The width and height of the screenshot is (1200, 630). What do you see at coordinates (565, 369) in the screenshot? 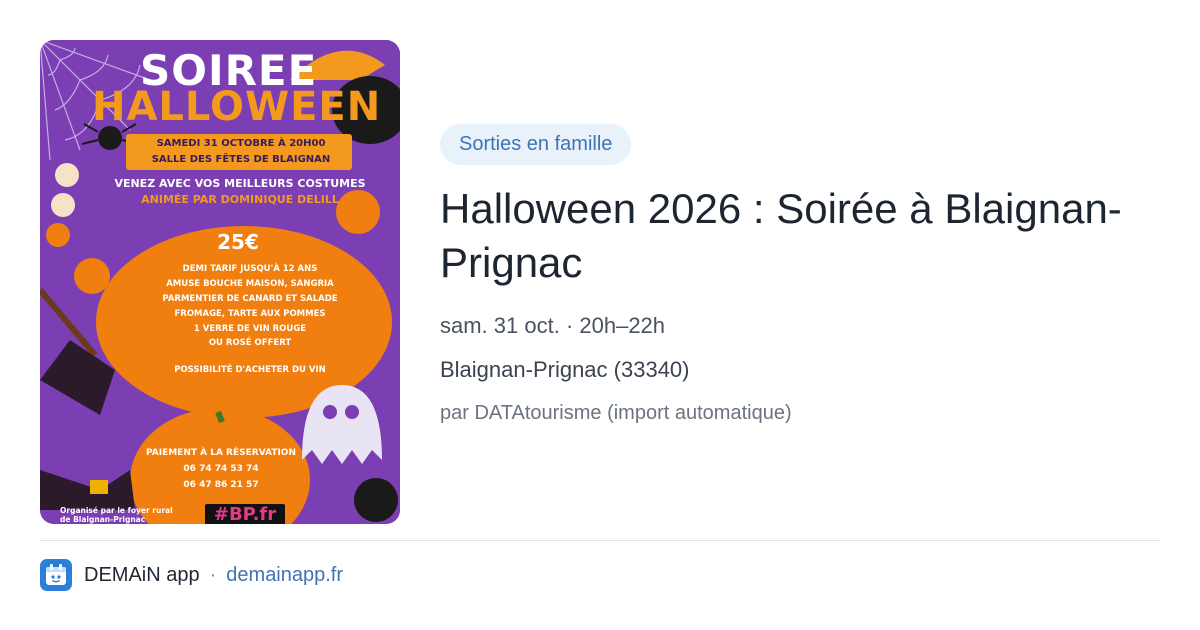
I see `event-location: Blaignan-Prignac (33340)` at bounding box center [565, 369].